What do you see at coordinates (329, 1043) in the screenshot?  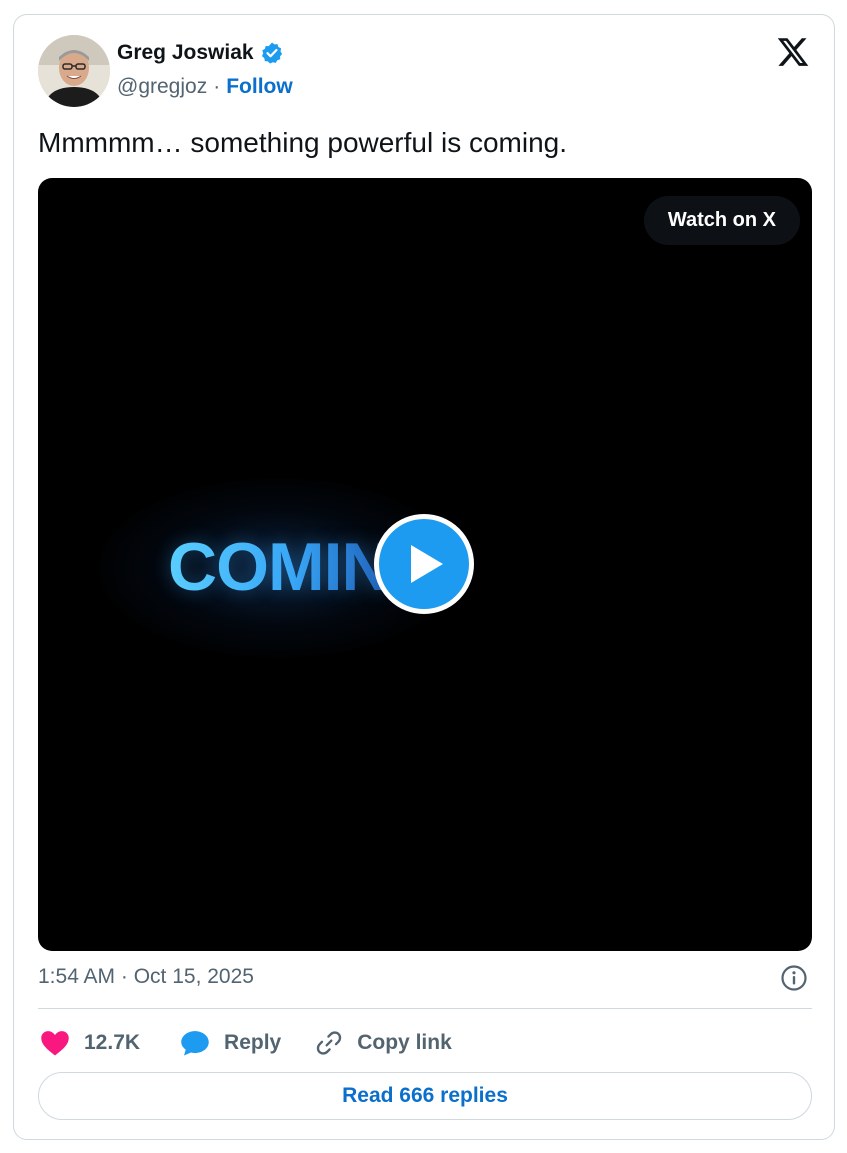 I see `link-icon` at bounding box center [329, 1043].